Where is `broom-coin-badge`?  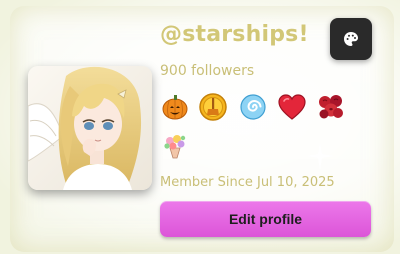 broom-coin-badge is located at coordinates (213, 107).